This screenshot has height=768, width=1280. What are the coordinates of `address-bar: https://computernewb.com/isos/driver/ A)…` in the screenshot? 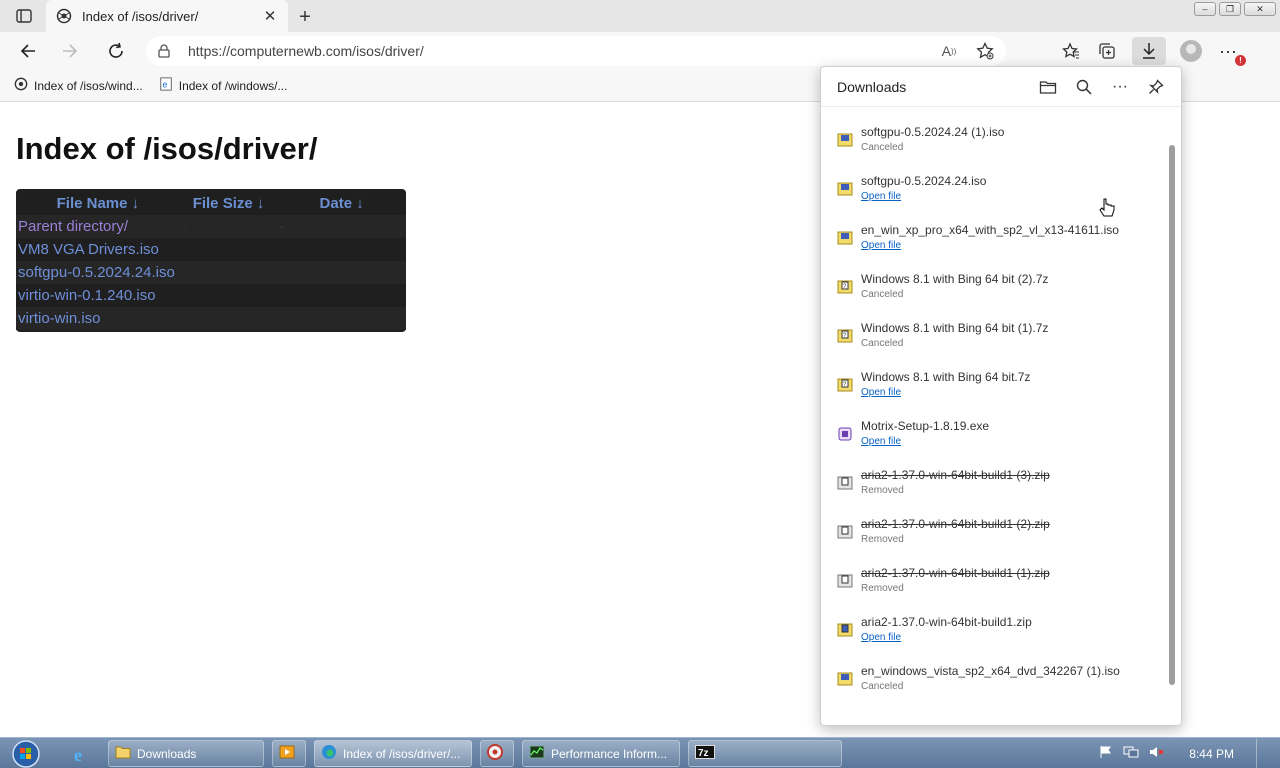 It's located at (576, 51).